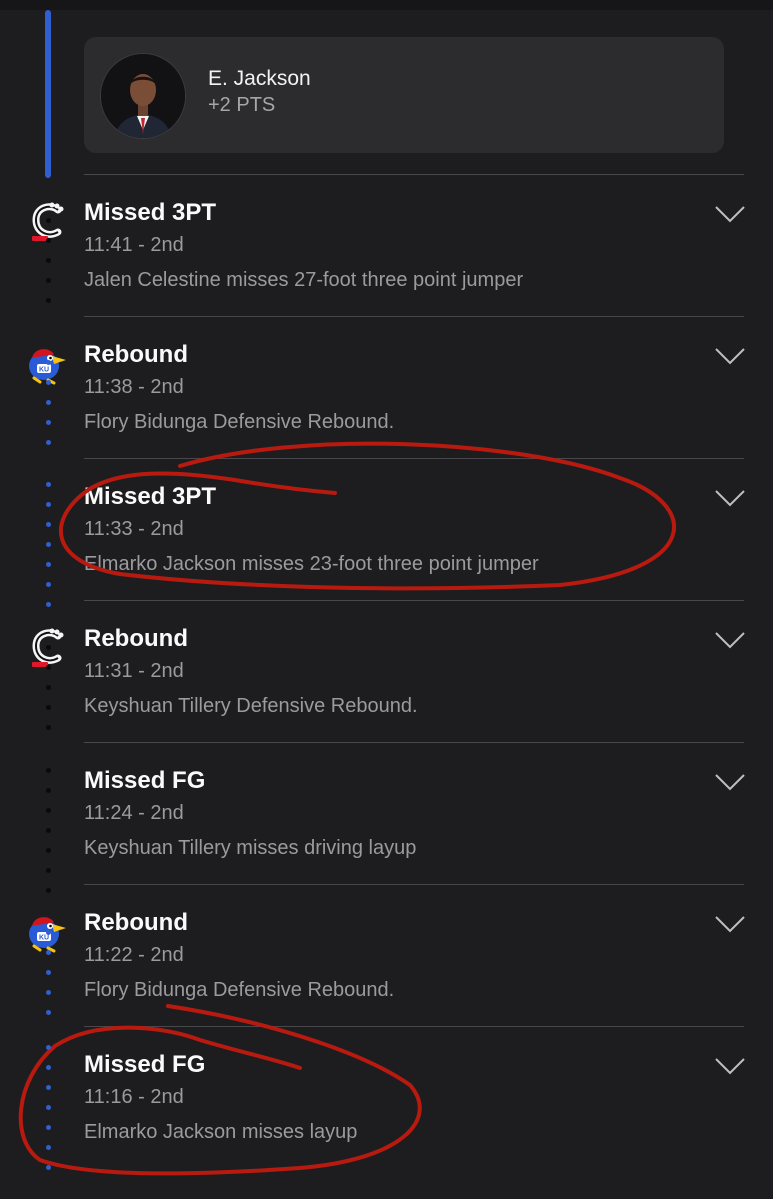 This screenshot has width=773, height=1199. Describe the element at coordinates (48, 94) in the screenshot. I see `timeline-scoring-bar` at that location.